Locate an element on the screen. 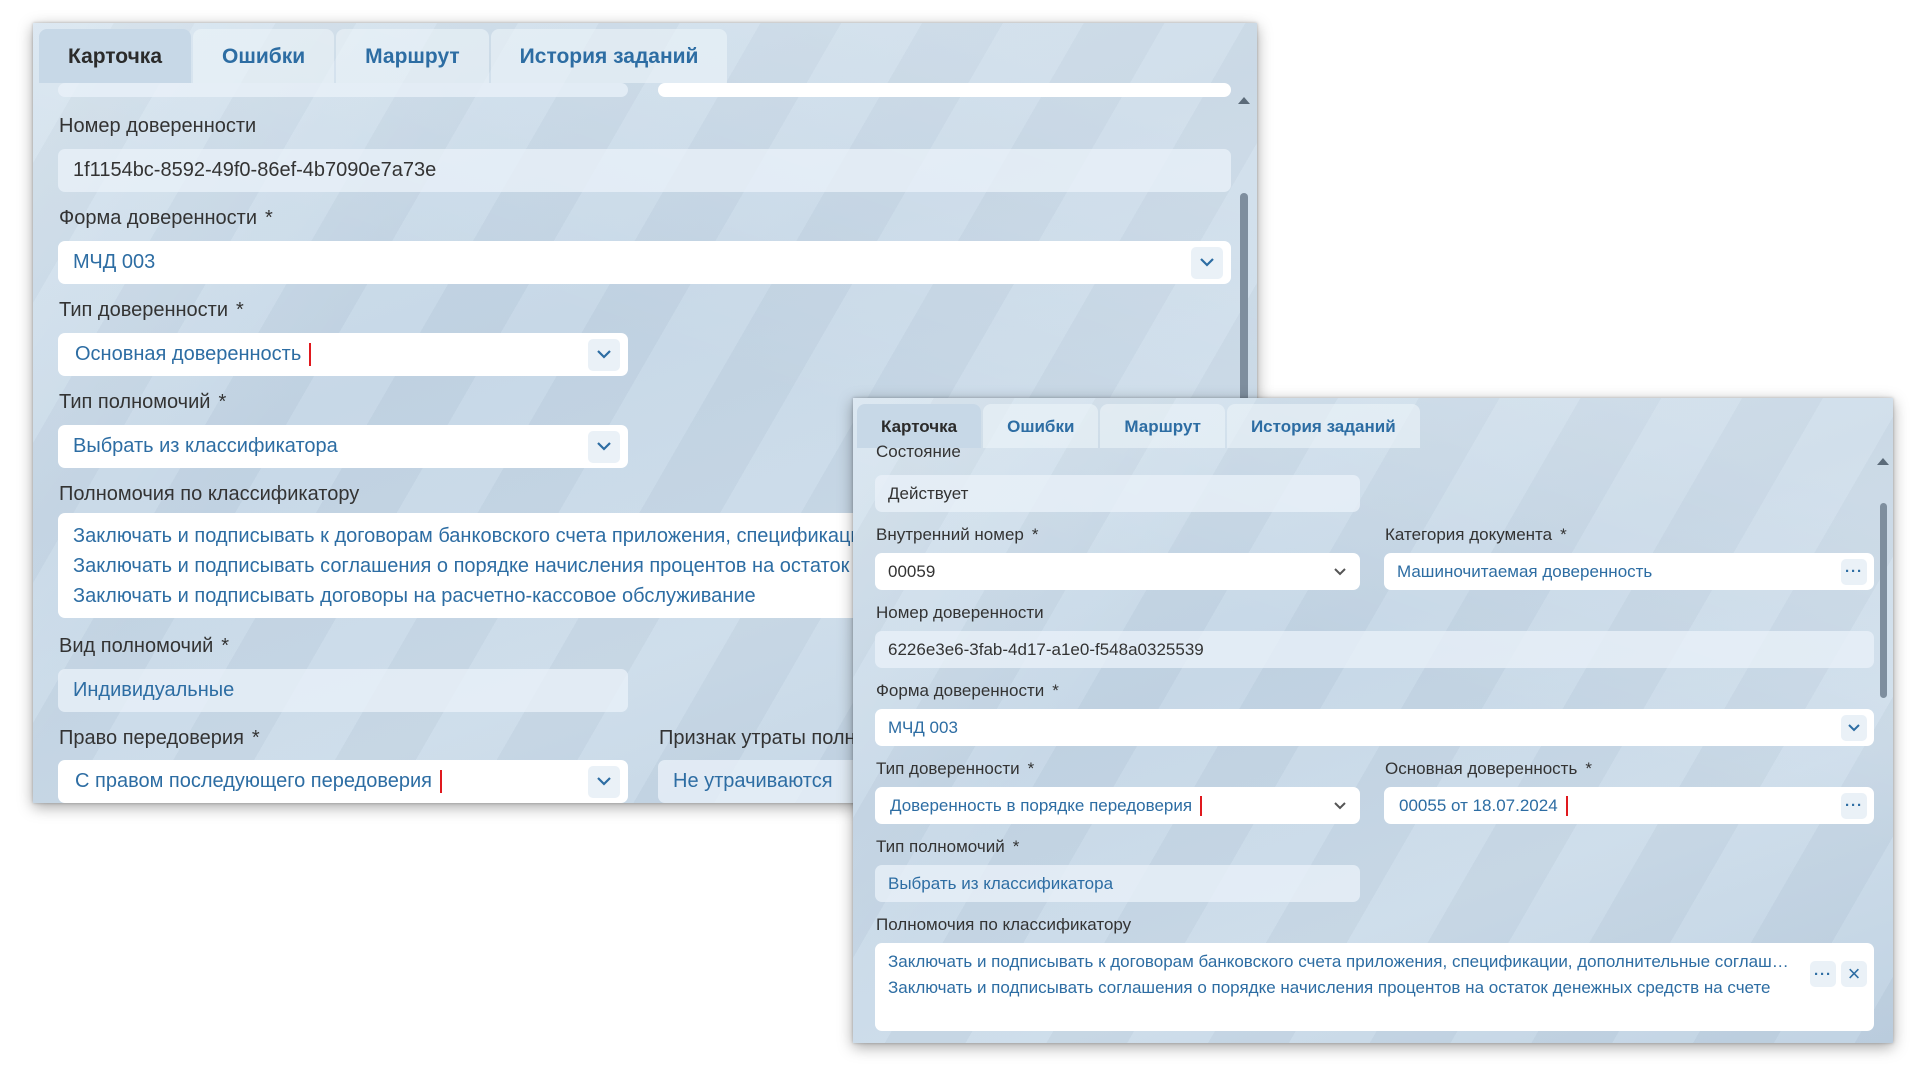  tab-card: Карточка is located at coordinates (115, 56).